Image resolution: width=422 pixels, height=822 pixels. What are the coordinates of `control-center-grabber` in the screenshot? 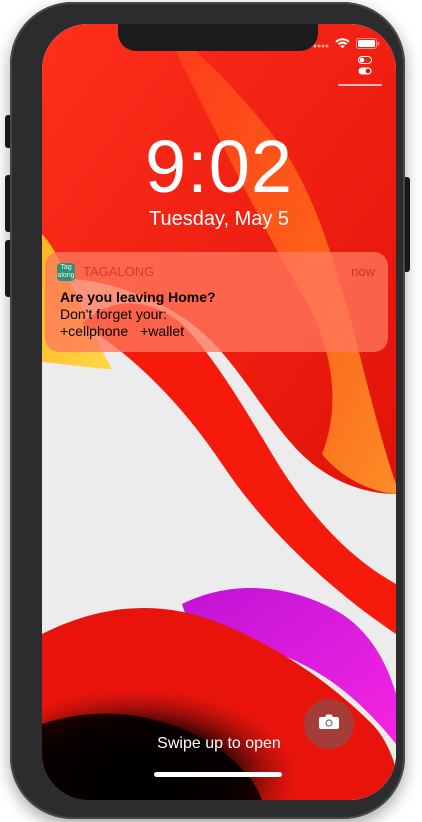 It's located at (360, 85).